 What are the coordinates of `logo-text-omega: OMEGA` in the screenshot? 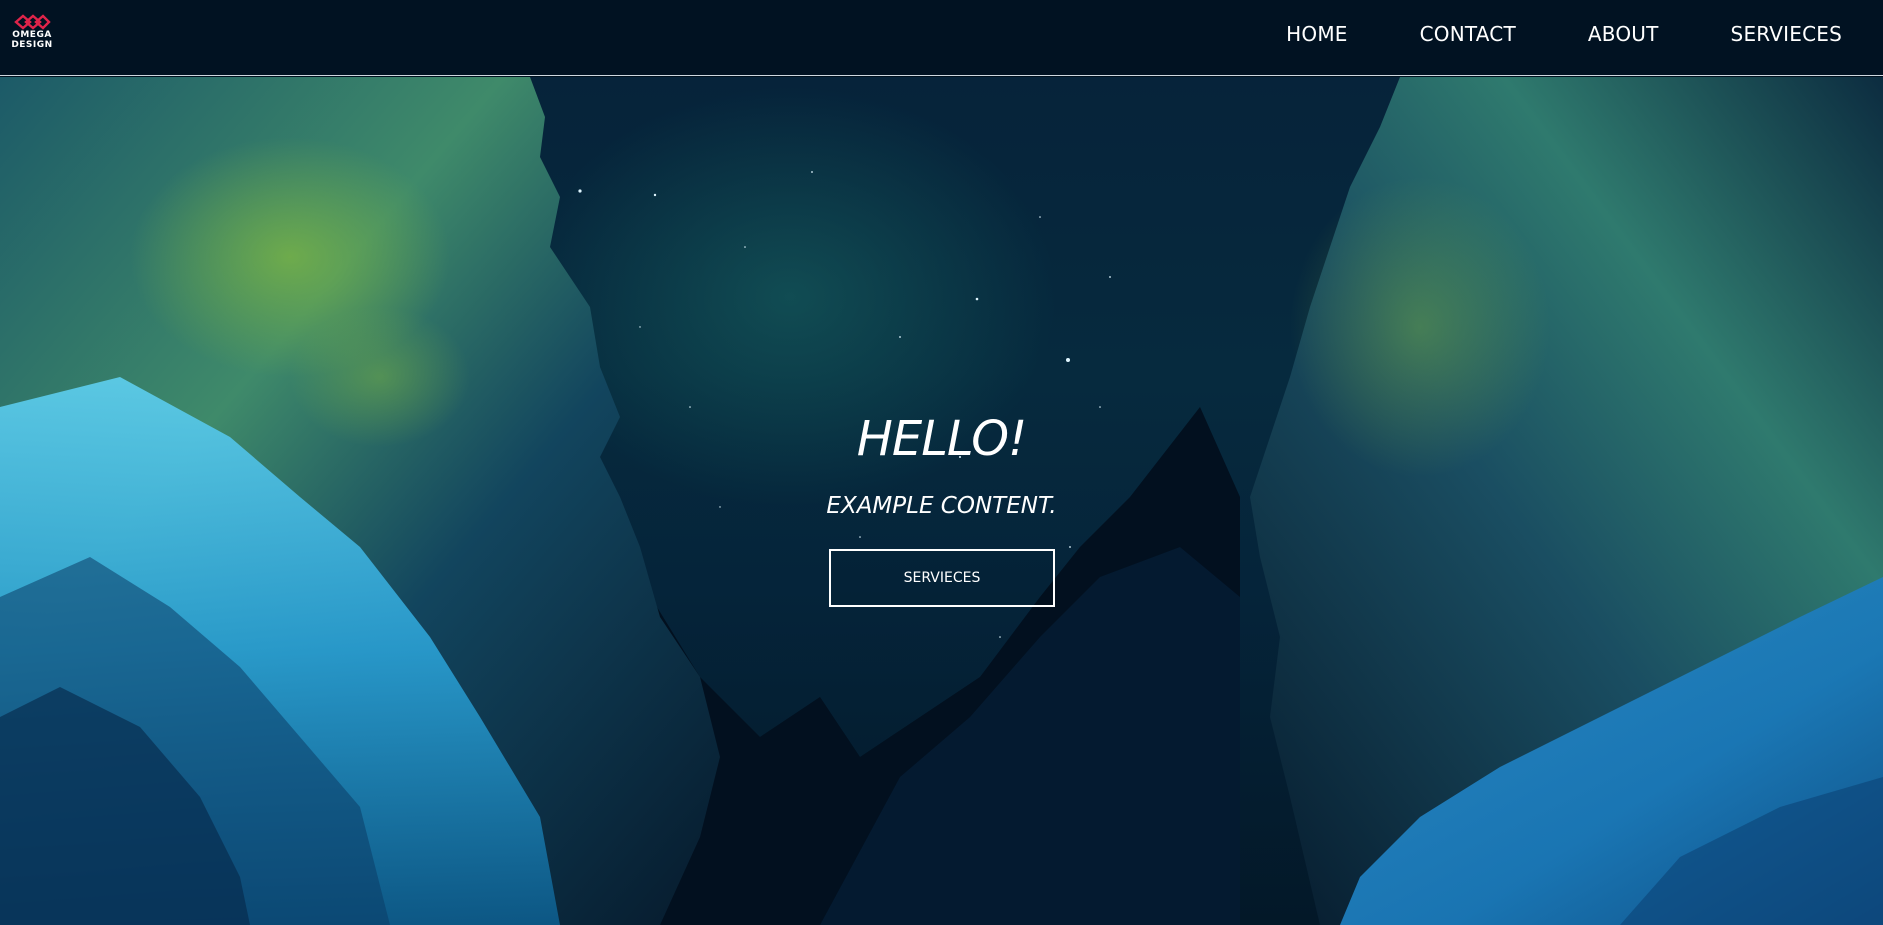 It's located at (32, 35).